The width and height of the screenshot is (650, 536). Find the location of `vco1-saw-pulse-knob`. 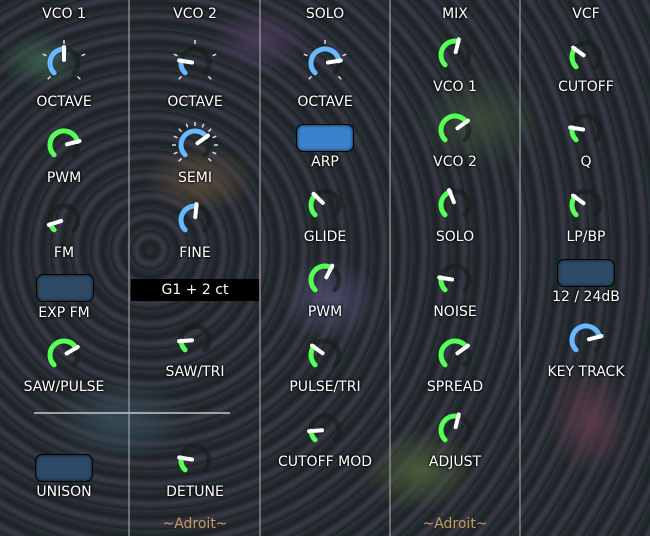

vco1-saw-pulse-knob is located at coordinates (64, 355).